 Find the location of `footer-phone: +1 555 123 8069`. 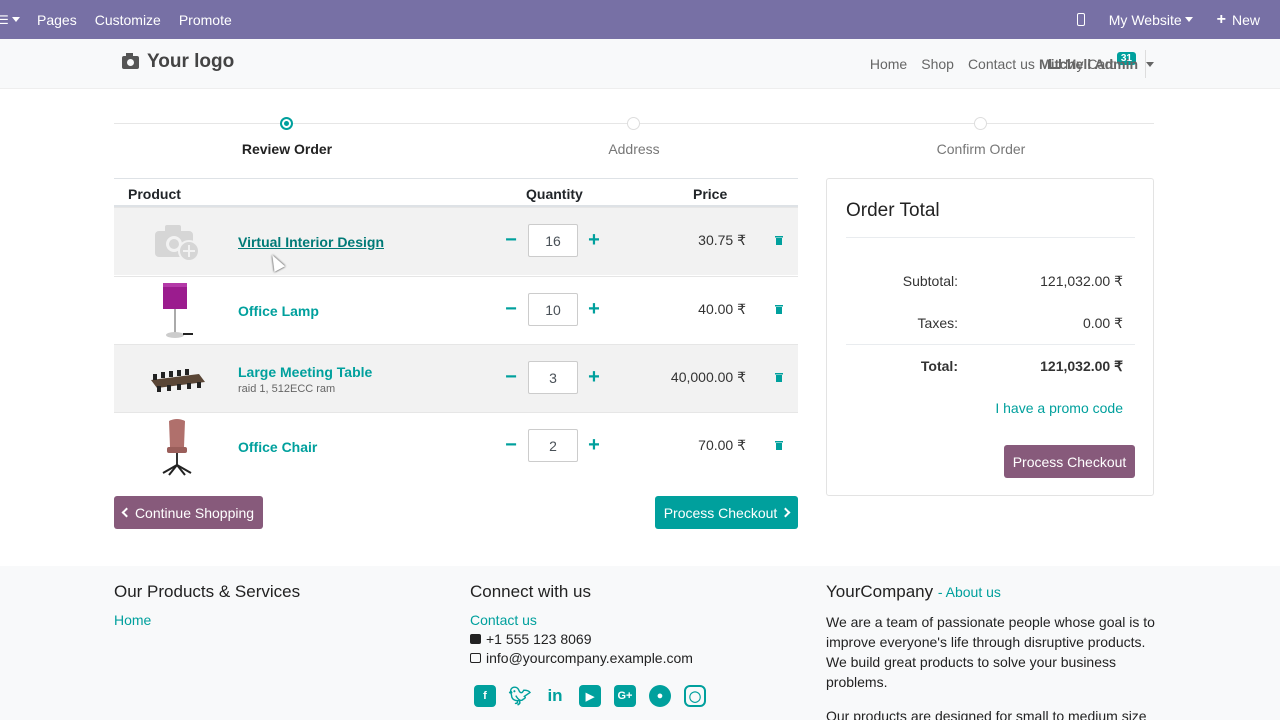

footer-phone: +1 555 123 8069 is located at coordinates (581, 639).